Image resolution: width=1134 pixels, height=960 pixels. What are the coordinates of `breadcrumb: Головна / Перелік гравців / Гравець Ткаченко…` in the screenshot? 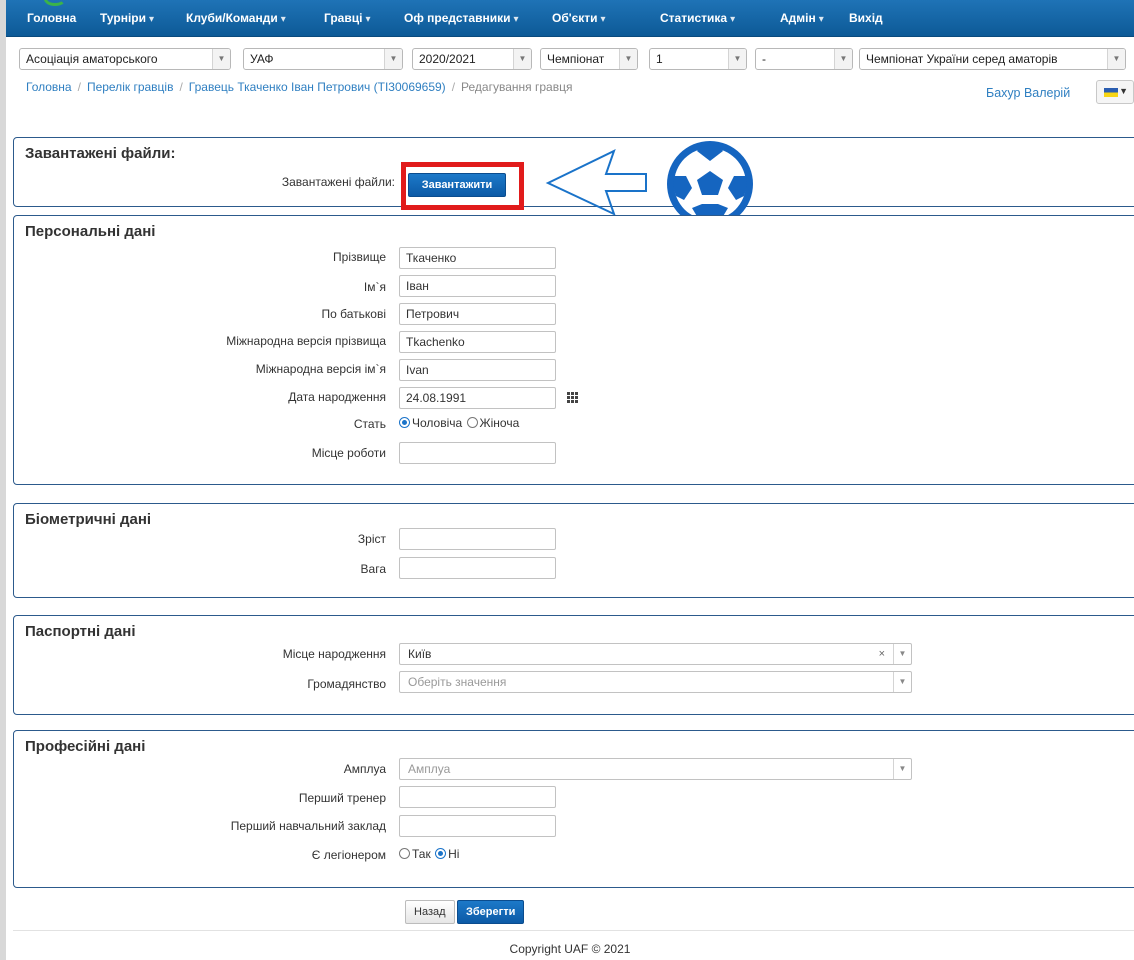 It's located at (299, 87).